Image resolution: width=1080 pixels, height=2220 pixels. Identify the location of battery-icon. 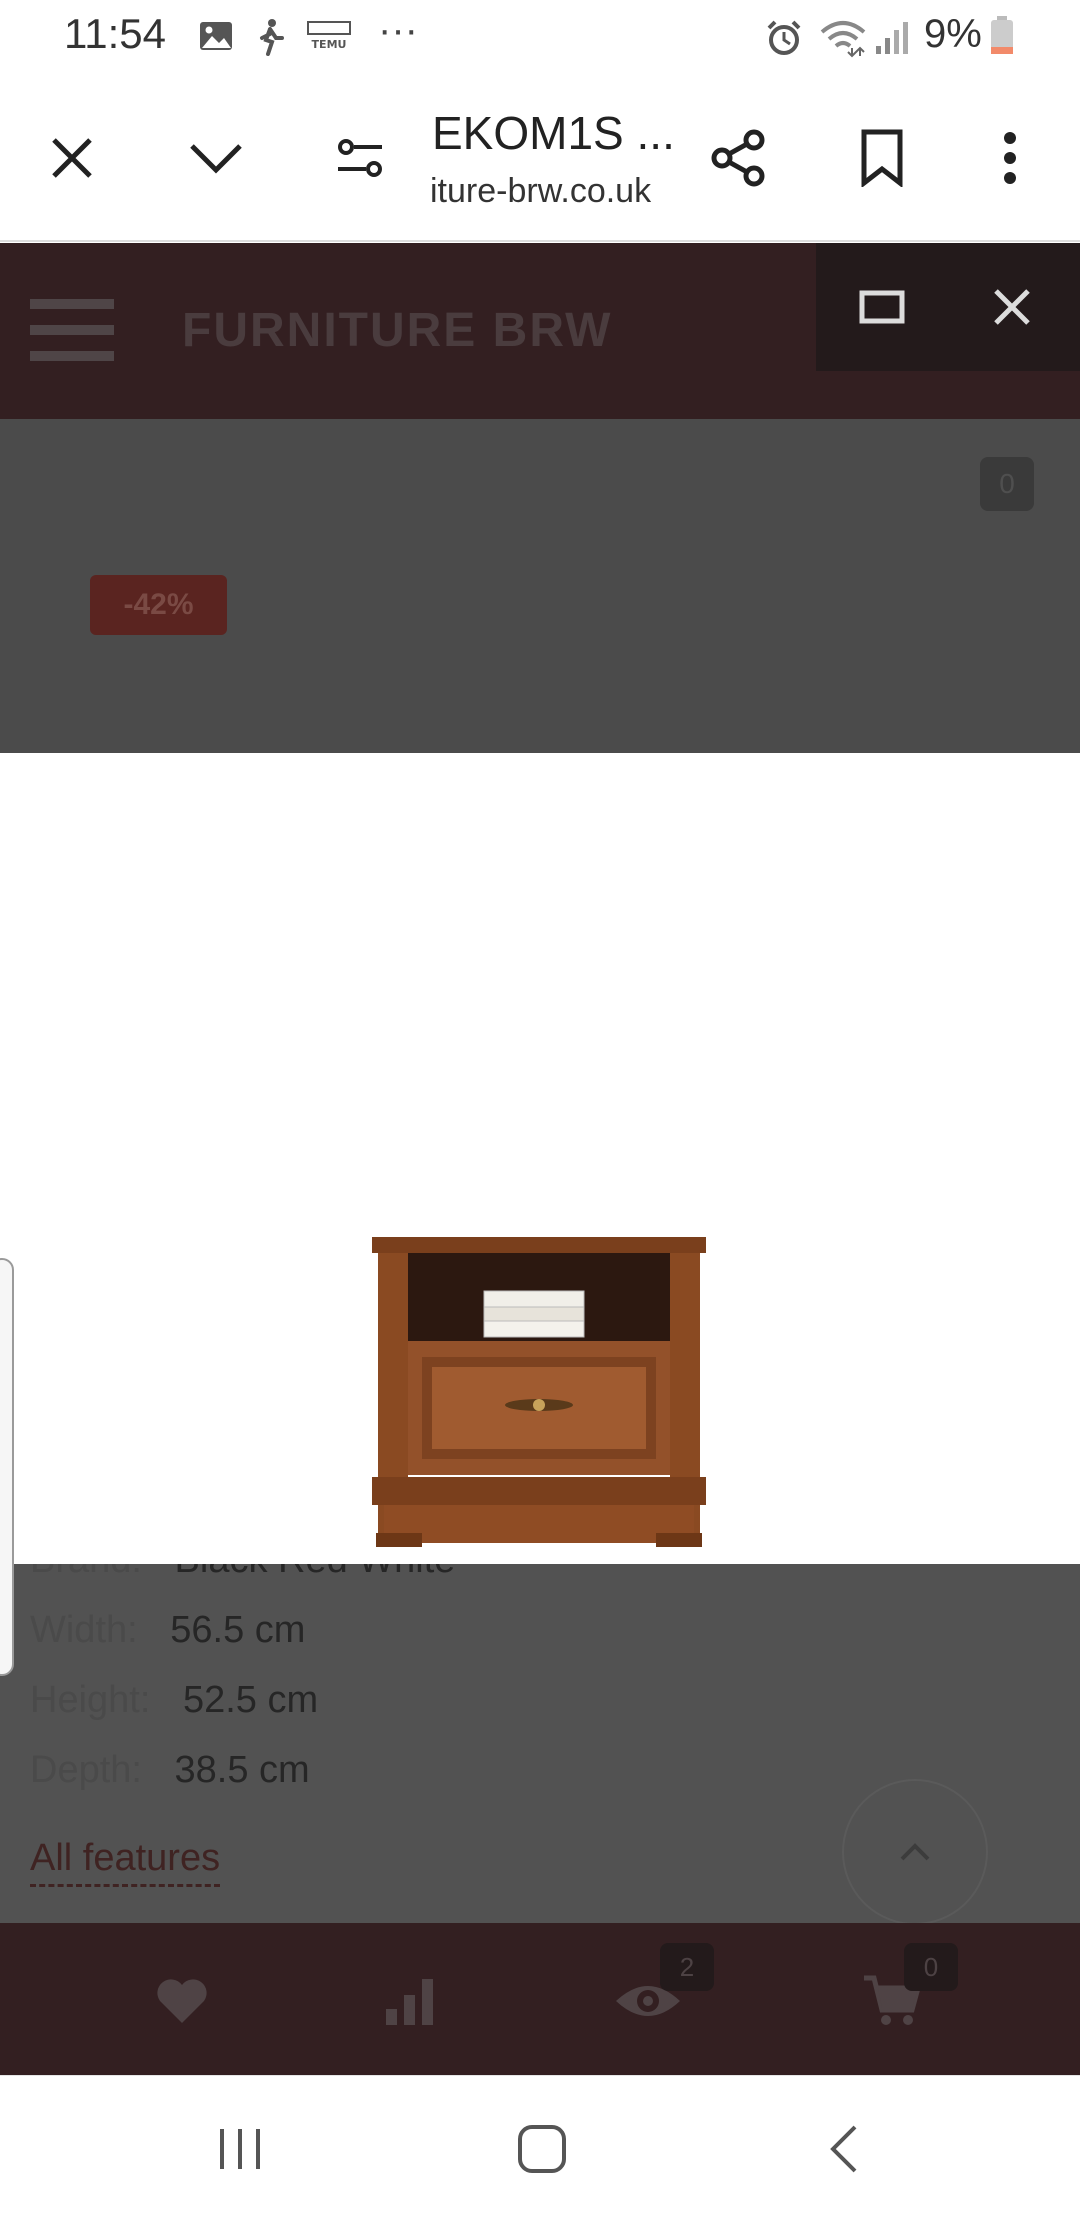
(1002, 38).